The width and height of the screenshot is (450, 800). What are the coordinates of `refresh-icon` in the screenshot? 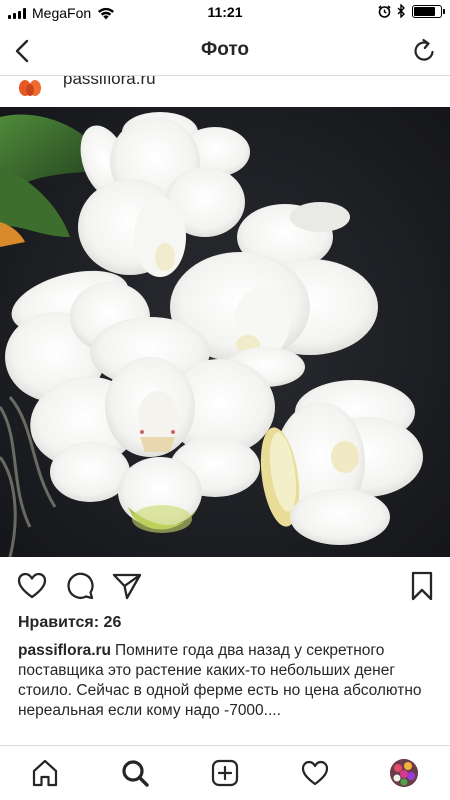 It's located at (424, 51).